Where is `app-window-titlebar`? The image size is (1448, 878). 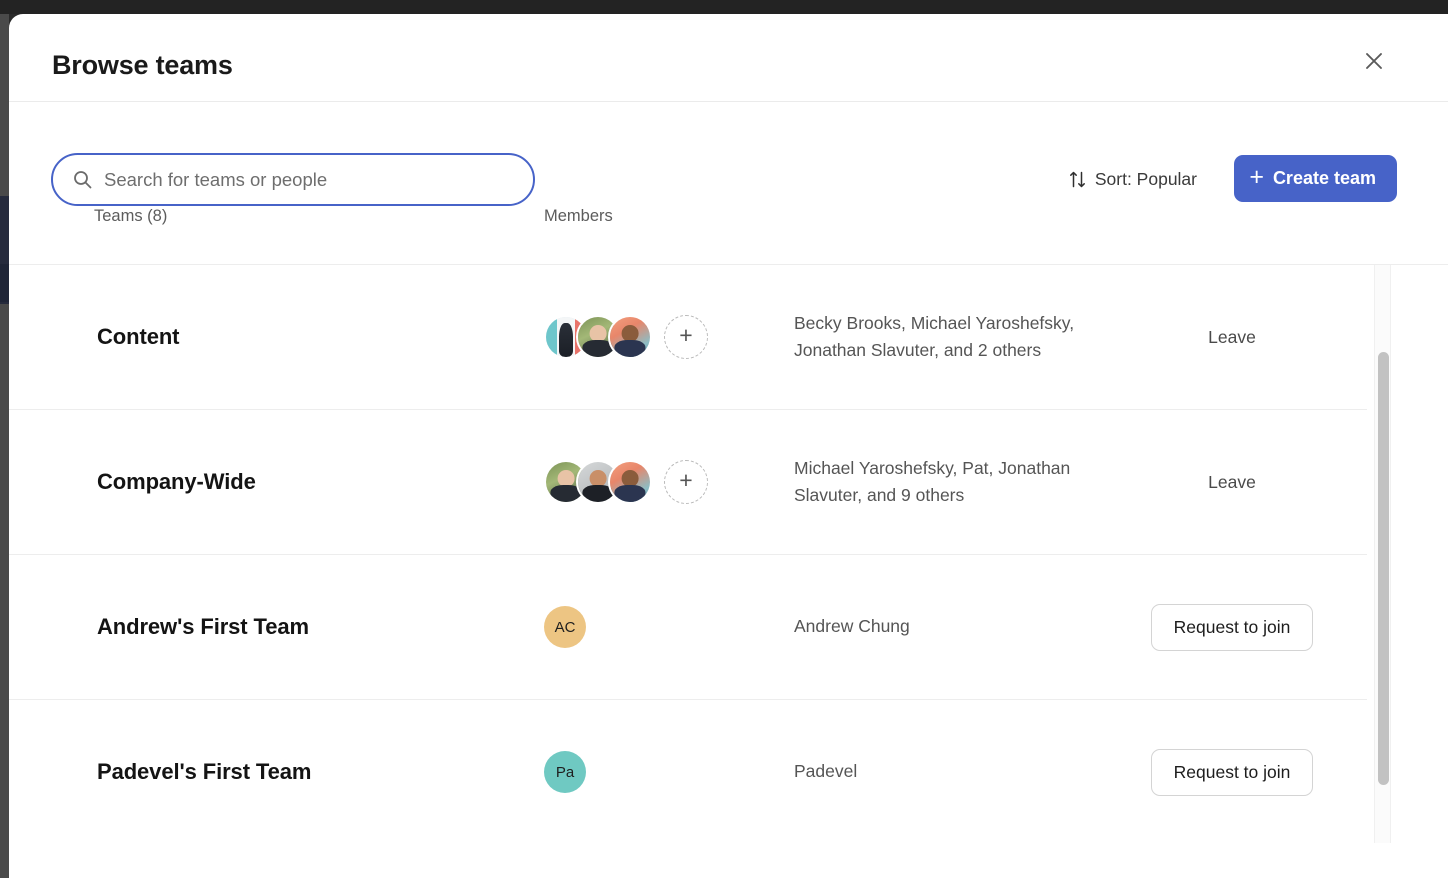 app-window-titlebar is located at coordinates (724, 7).